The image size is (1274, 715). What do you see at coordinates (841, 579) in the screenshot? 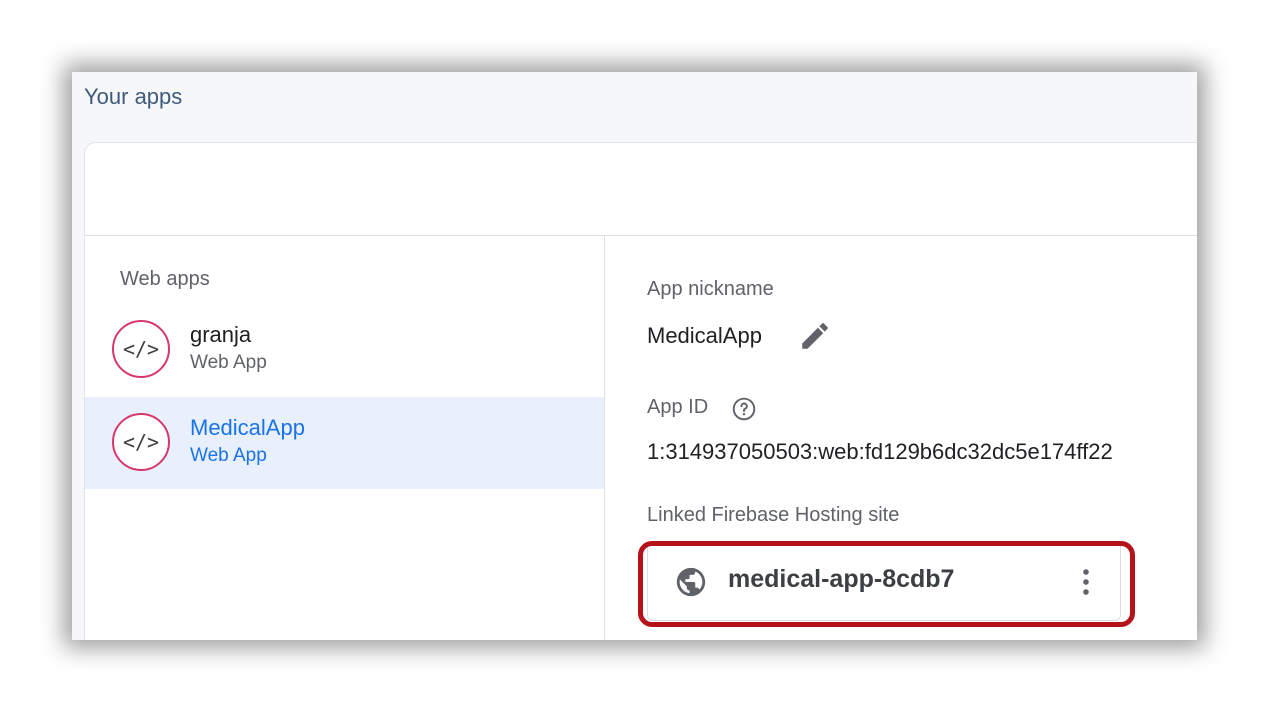
I see `hosting-site-name: medical-app-8cdb7` at bounding box center [841, 579].